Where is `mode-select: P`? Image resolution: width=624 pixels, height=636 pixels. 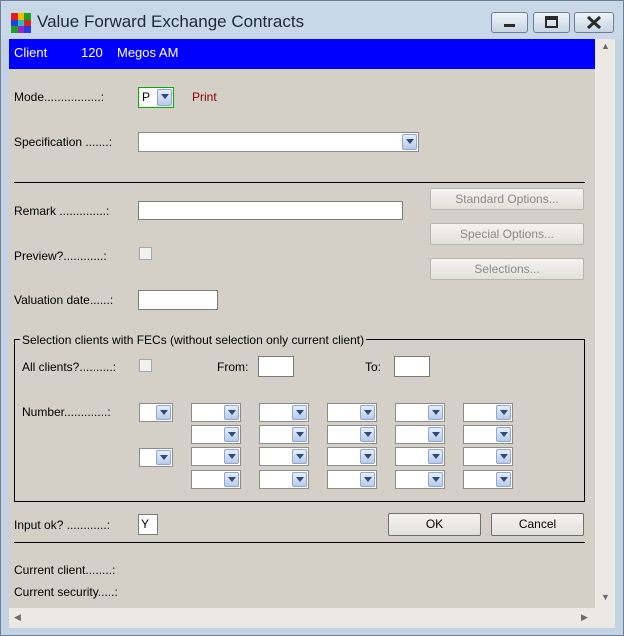 mode-select: P is located at coordinates (156, 97).